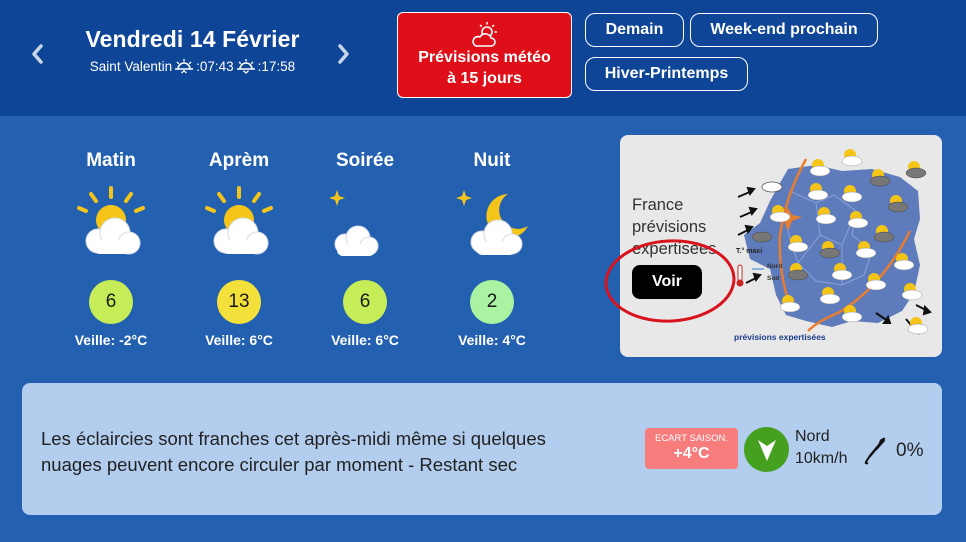 Image resolution: width=966 pixels, height=542 pixels. What do you see at coordinates (276, 66) in the screenshot?
I see `sunset-time: :17:58` at bounding box center [276, 66].